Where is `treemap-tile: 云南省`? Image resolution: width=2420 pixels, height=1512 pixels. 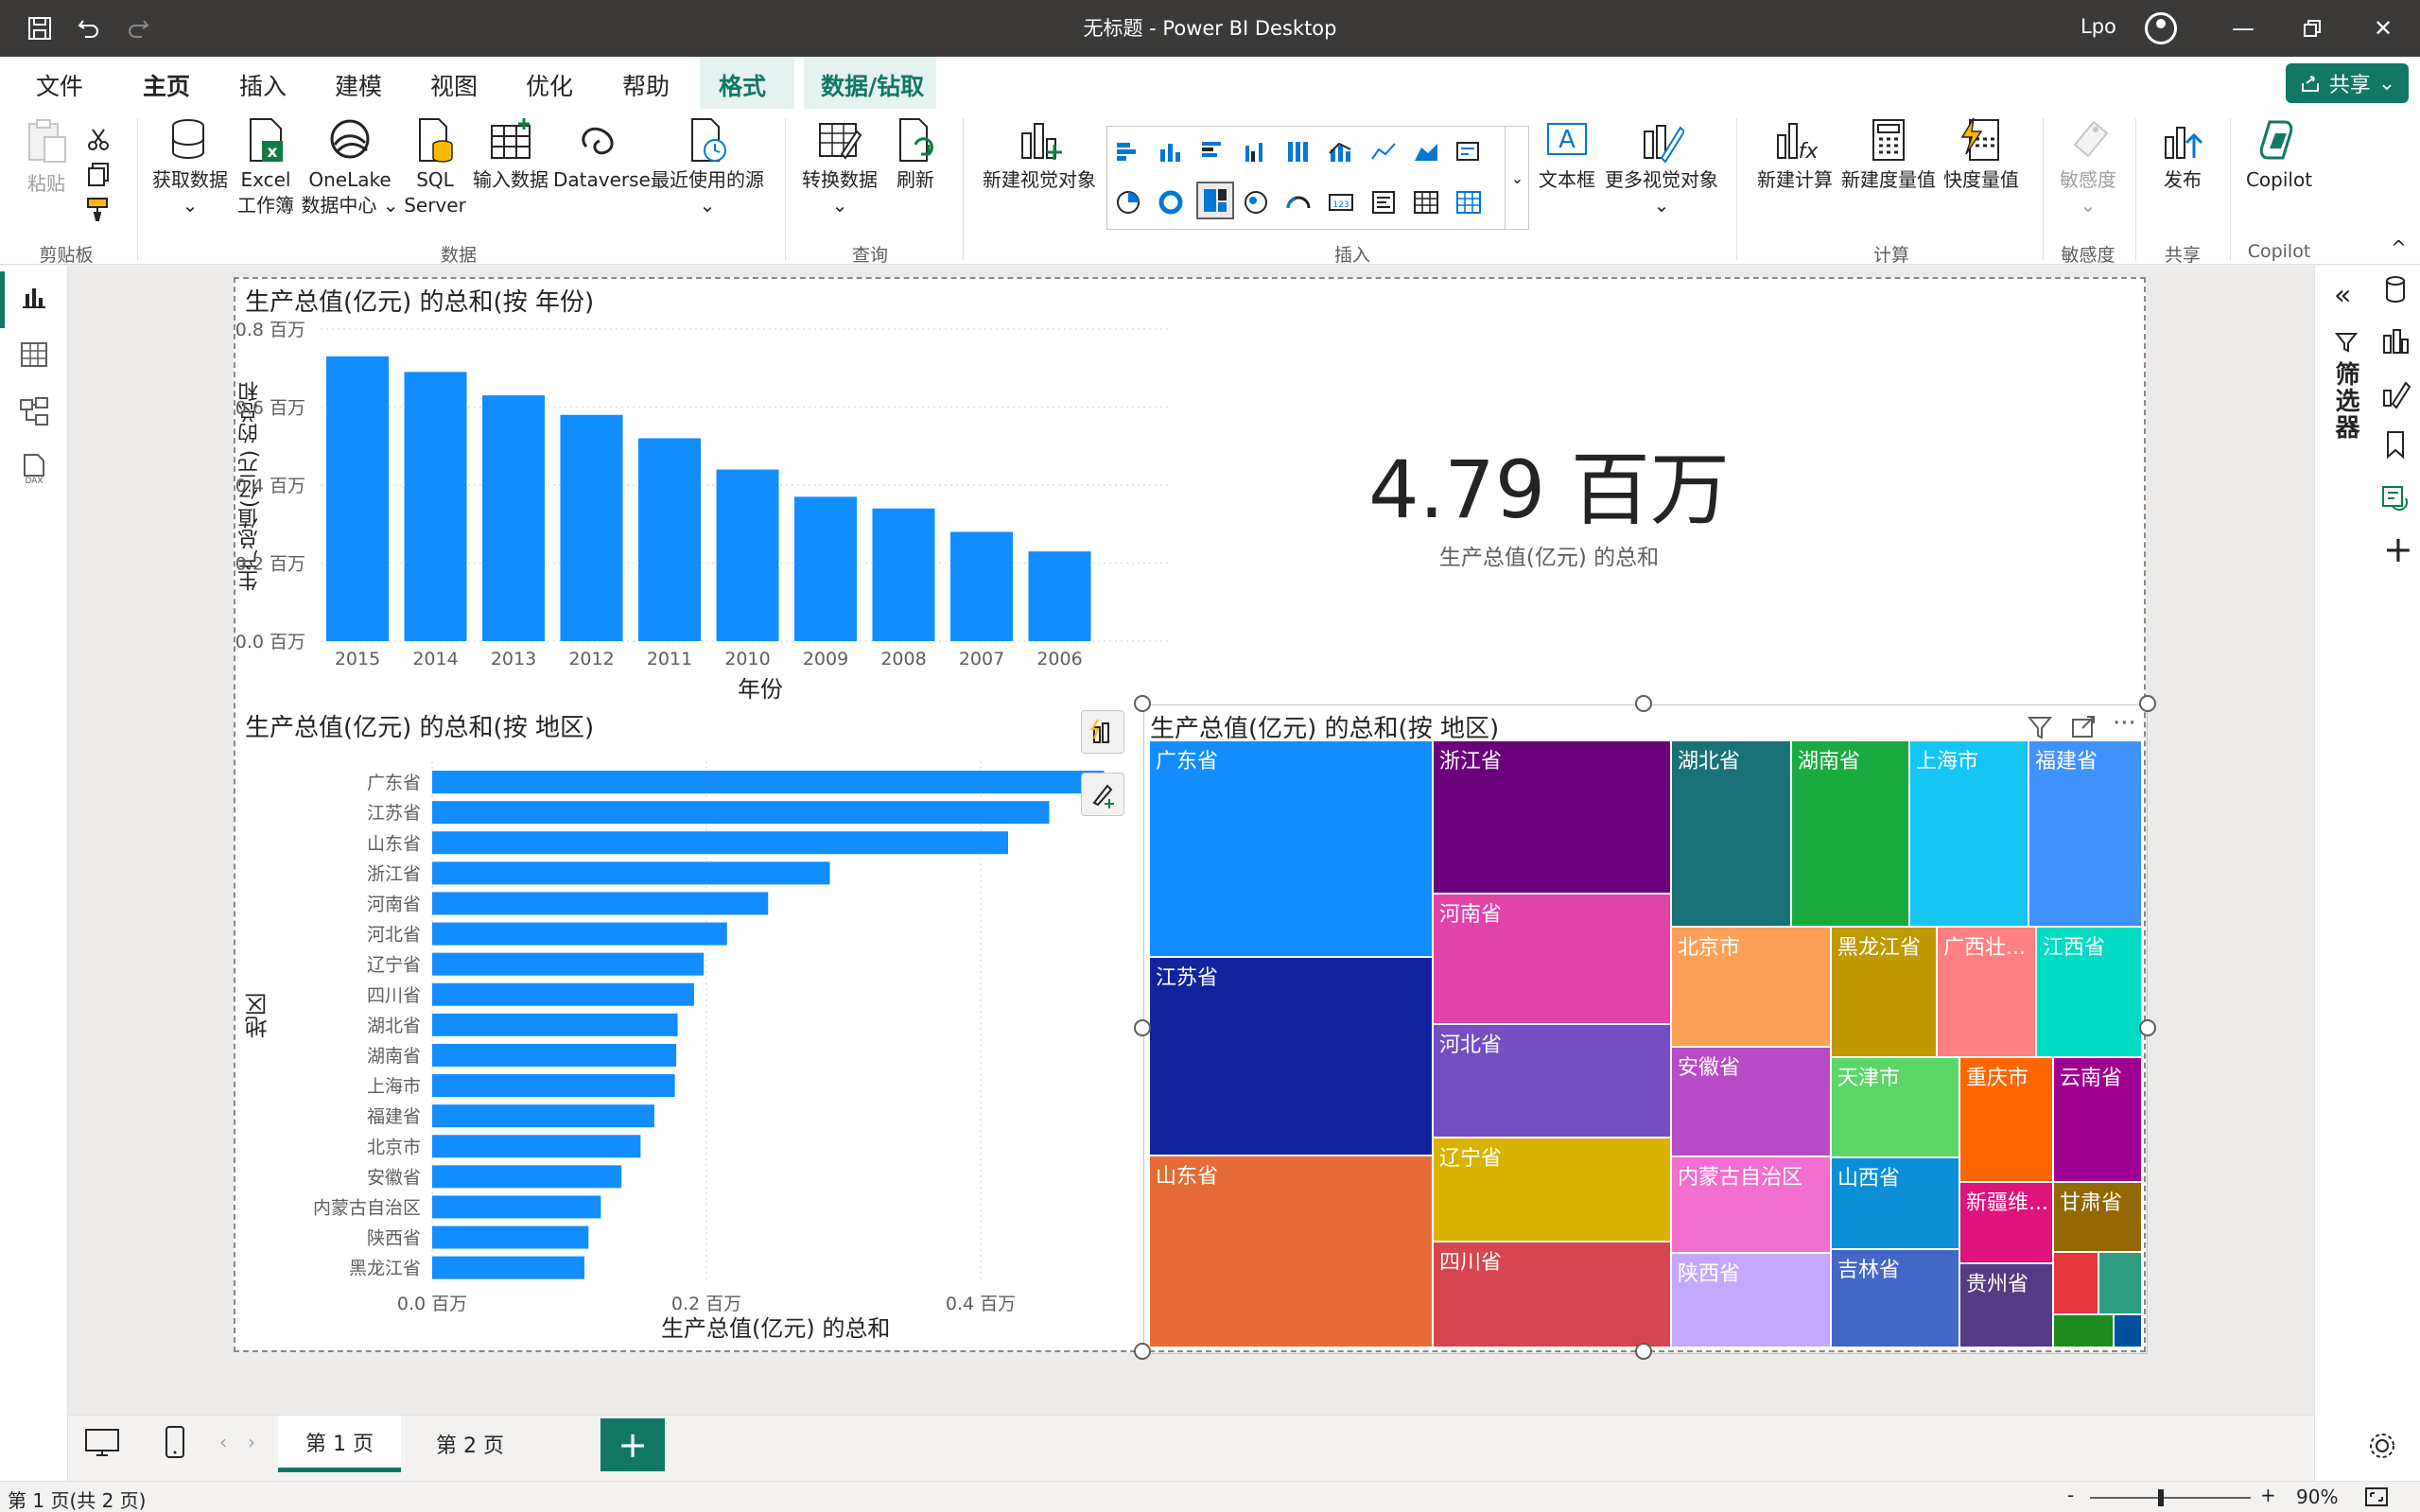
treemap-tile: 云南省 is located at coordinates (2097, 1119).